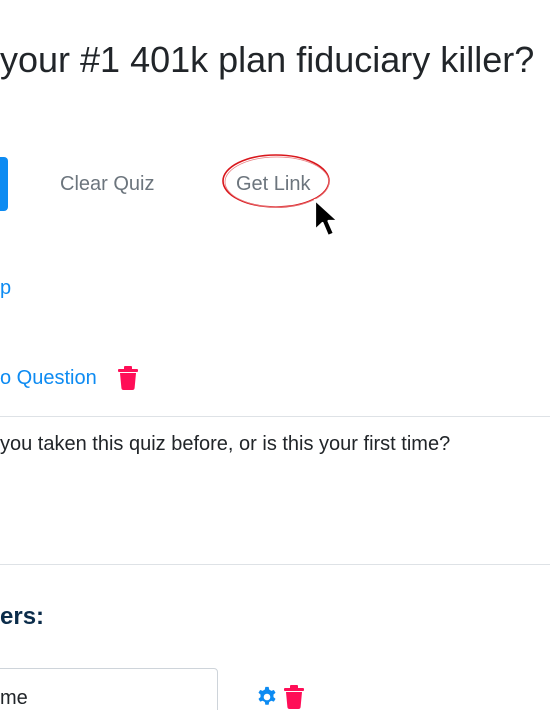 The image size is (550, 710). What do you see at coordinates (5, 288) in the screenshot?
I see `partial-link: p` at bounding box center [5, 288].